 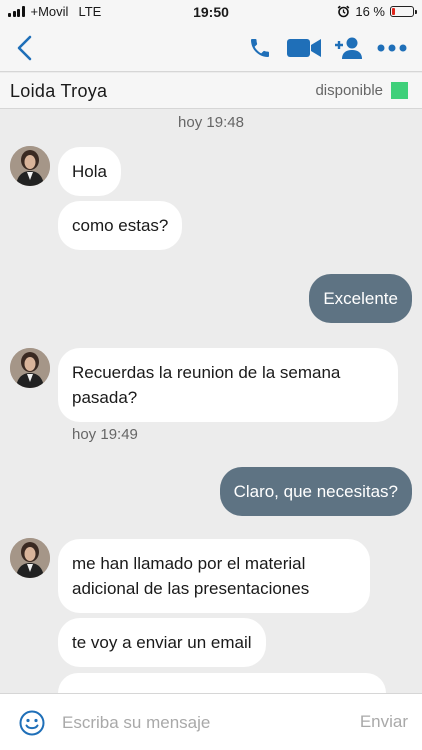 What do you see at coordinates (344, 11) in the screenshot?
I see `alarm-icon` at bounding box center [344, 11].